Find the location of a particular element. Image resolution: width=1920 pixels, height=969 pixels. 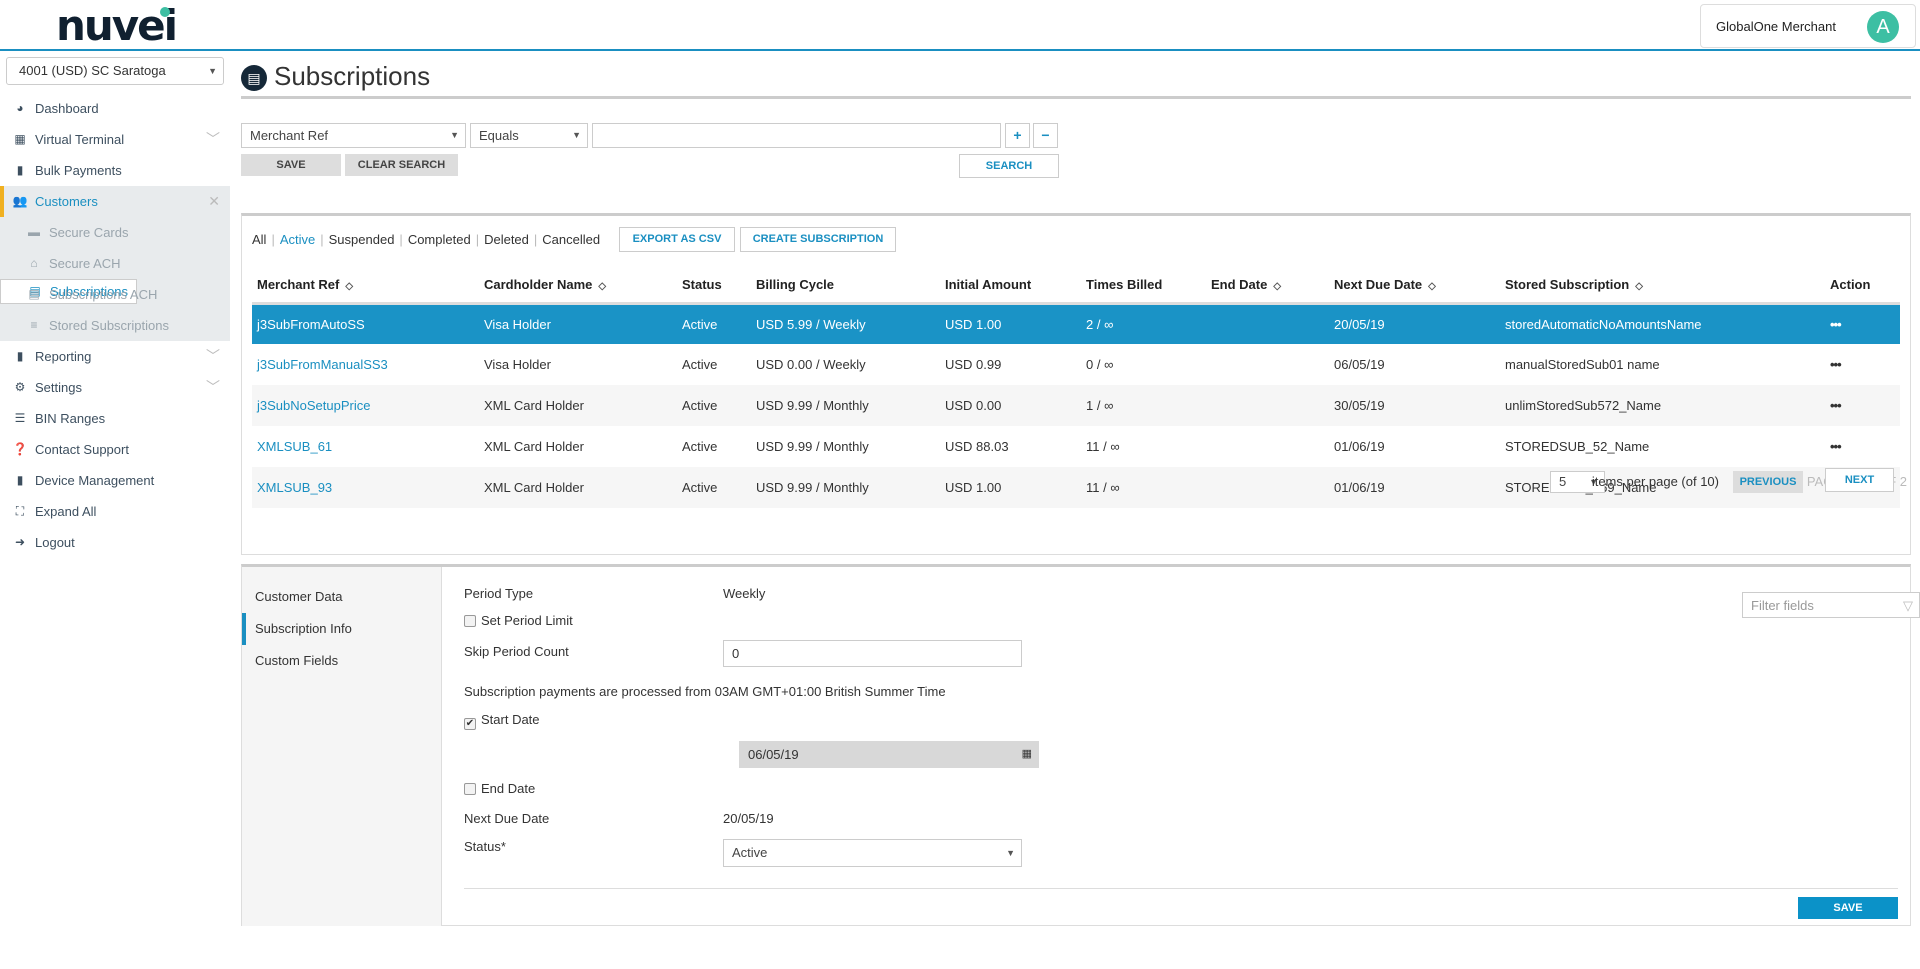

merchant-ref-link: j3SubFromAutoSS is located at coordinates (365, 323).